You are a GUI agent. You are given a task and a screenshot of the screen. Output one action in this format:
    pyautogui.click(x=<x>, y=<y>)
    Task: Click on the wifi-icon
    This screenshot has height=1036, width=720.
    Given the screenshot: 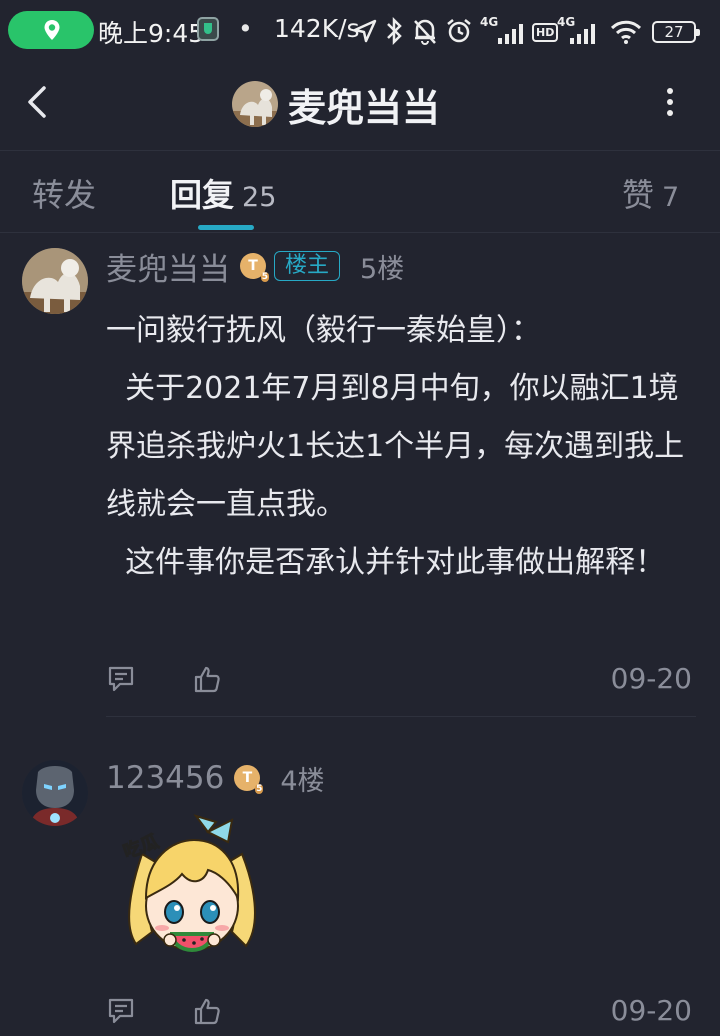 What is the action you would take?
    pyautogui.click(x=626, y=32)
    